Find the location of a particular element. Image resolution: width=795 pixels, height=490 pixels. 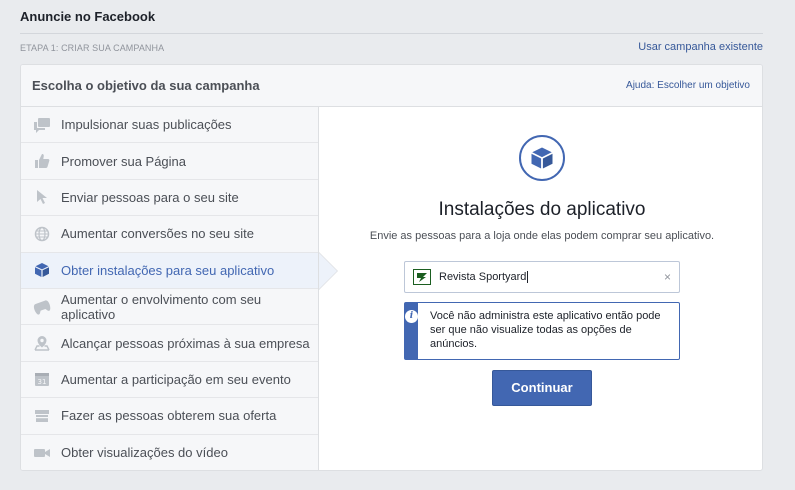

objective-local-awareness: Alcançar pessoas próximas à sua empresa is located at coordinates (169, 343).